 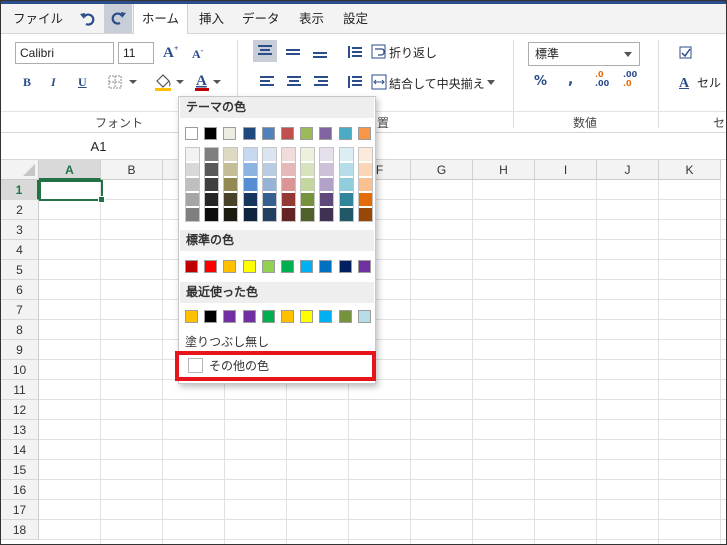 What do you see at coordinates (20, 290) in the screenshot?
I see `row-header-6: 6` at bounding box center [20, 290].